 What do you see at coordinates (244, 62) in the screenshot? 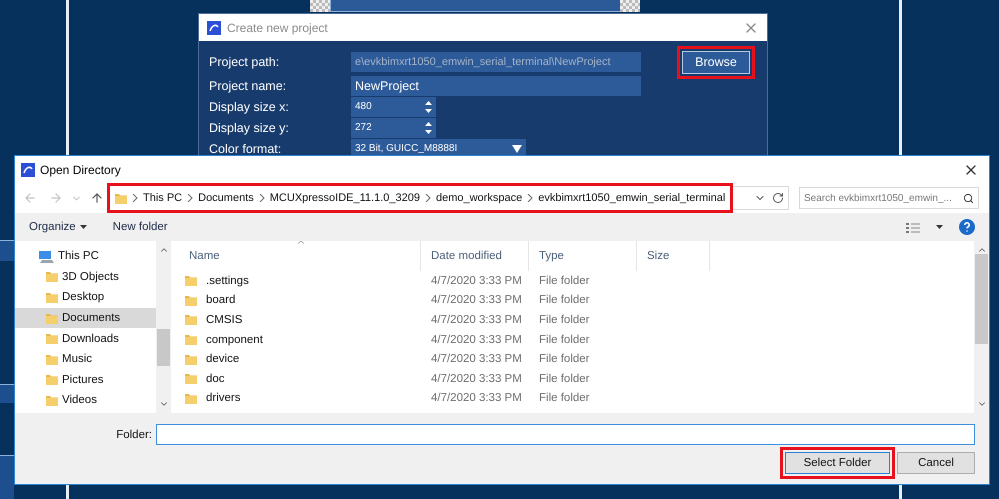
I see `field-label: Project path:` at bounding box center [244, 62].